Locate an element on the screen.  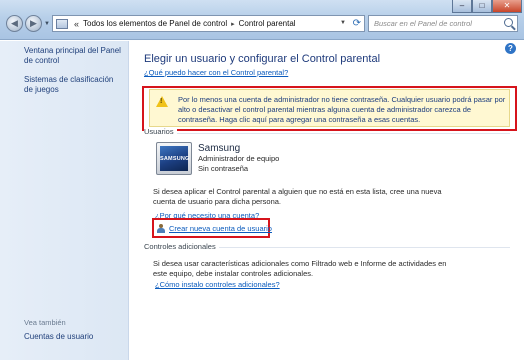
forward-button: ▶ is located at coordinates (33, 23).